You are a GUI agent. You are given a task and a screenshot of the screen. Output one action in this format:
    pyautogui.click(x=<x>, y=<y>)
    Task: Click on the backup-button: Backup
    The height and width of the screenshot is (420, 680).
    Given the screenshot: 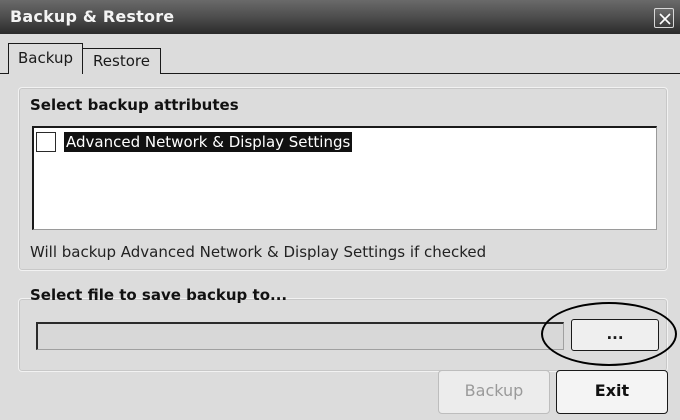 What is the action you would take?
    pyautogui.click(x=494, y=392)
    